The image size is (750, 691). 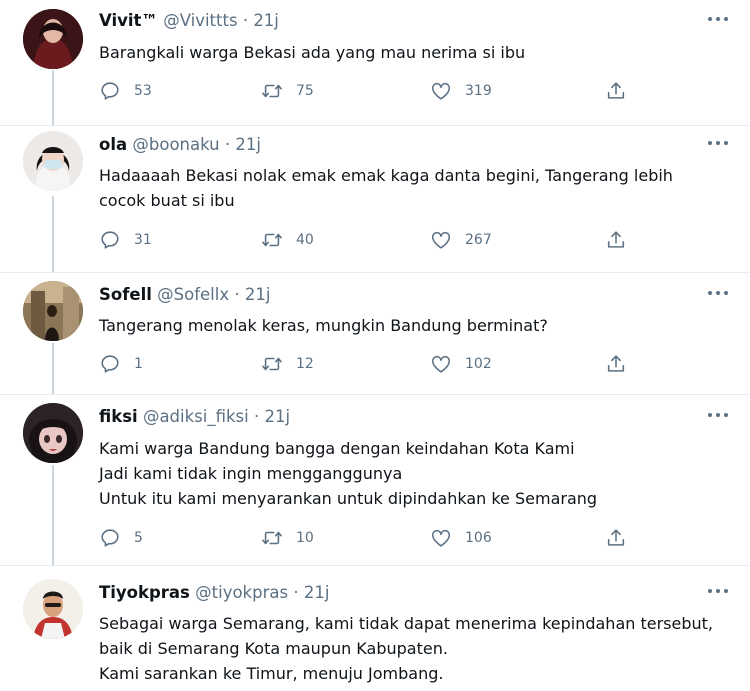 What do you see at coordinates (138, 538) in the screenshot?
I see `reply-count: 5` at bounding box center [138, 538].